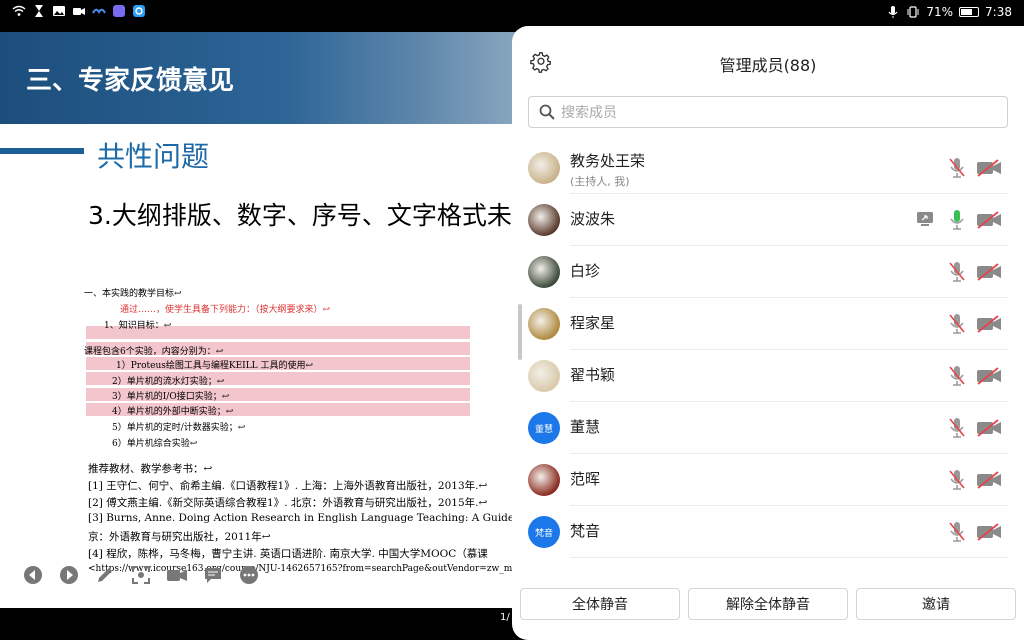  Describe the element at coordinates (179, 428) in the screenshot. I see `doc-line: 5）单片机的定时/计数器实验；↩` at that location.